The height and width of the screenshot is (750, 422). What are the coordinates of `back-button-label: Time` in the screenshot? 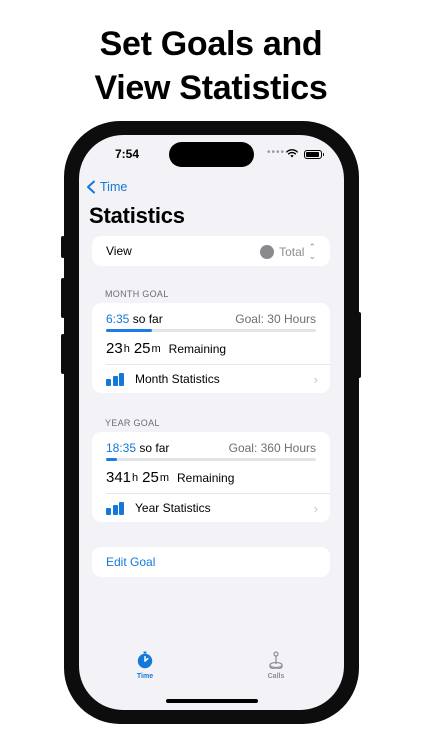 It's located at (114, 187).